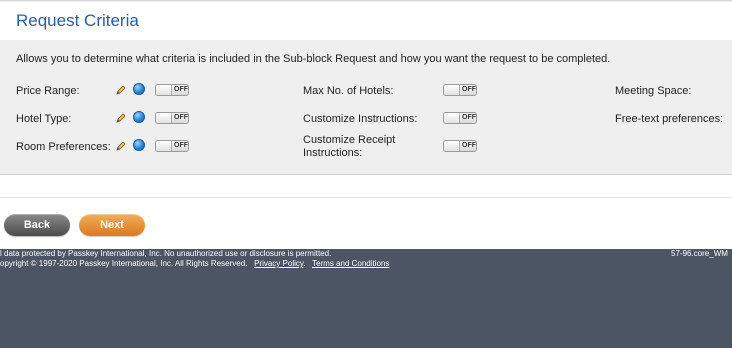 This screenshot has height=348, width=732. I want to click on customize-instructions-toggle: OFF, so click(460, 118).